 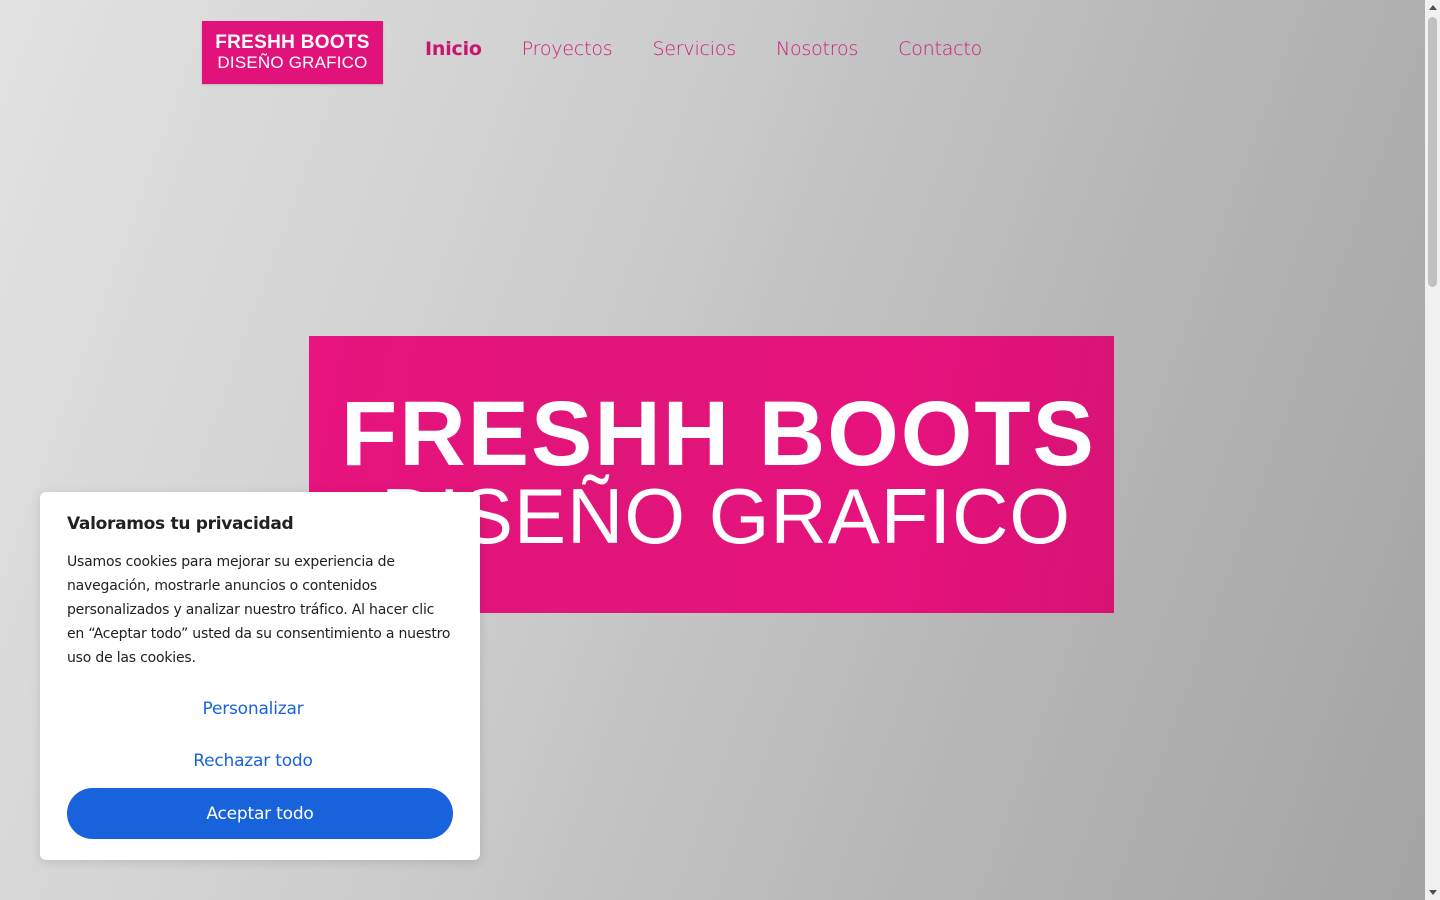 I want to click on nav-item-servicios: Servicios, so click(x=694, y=49).